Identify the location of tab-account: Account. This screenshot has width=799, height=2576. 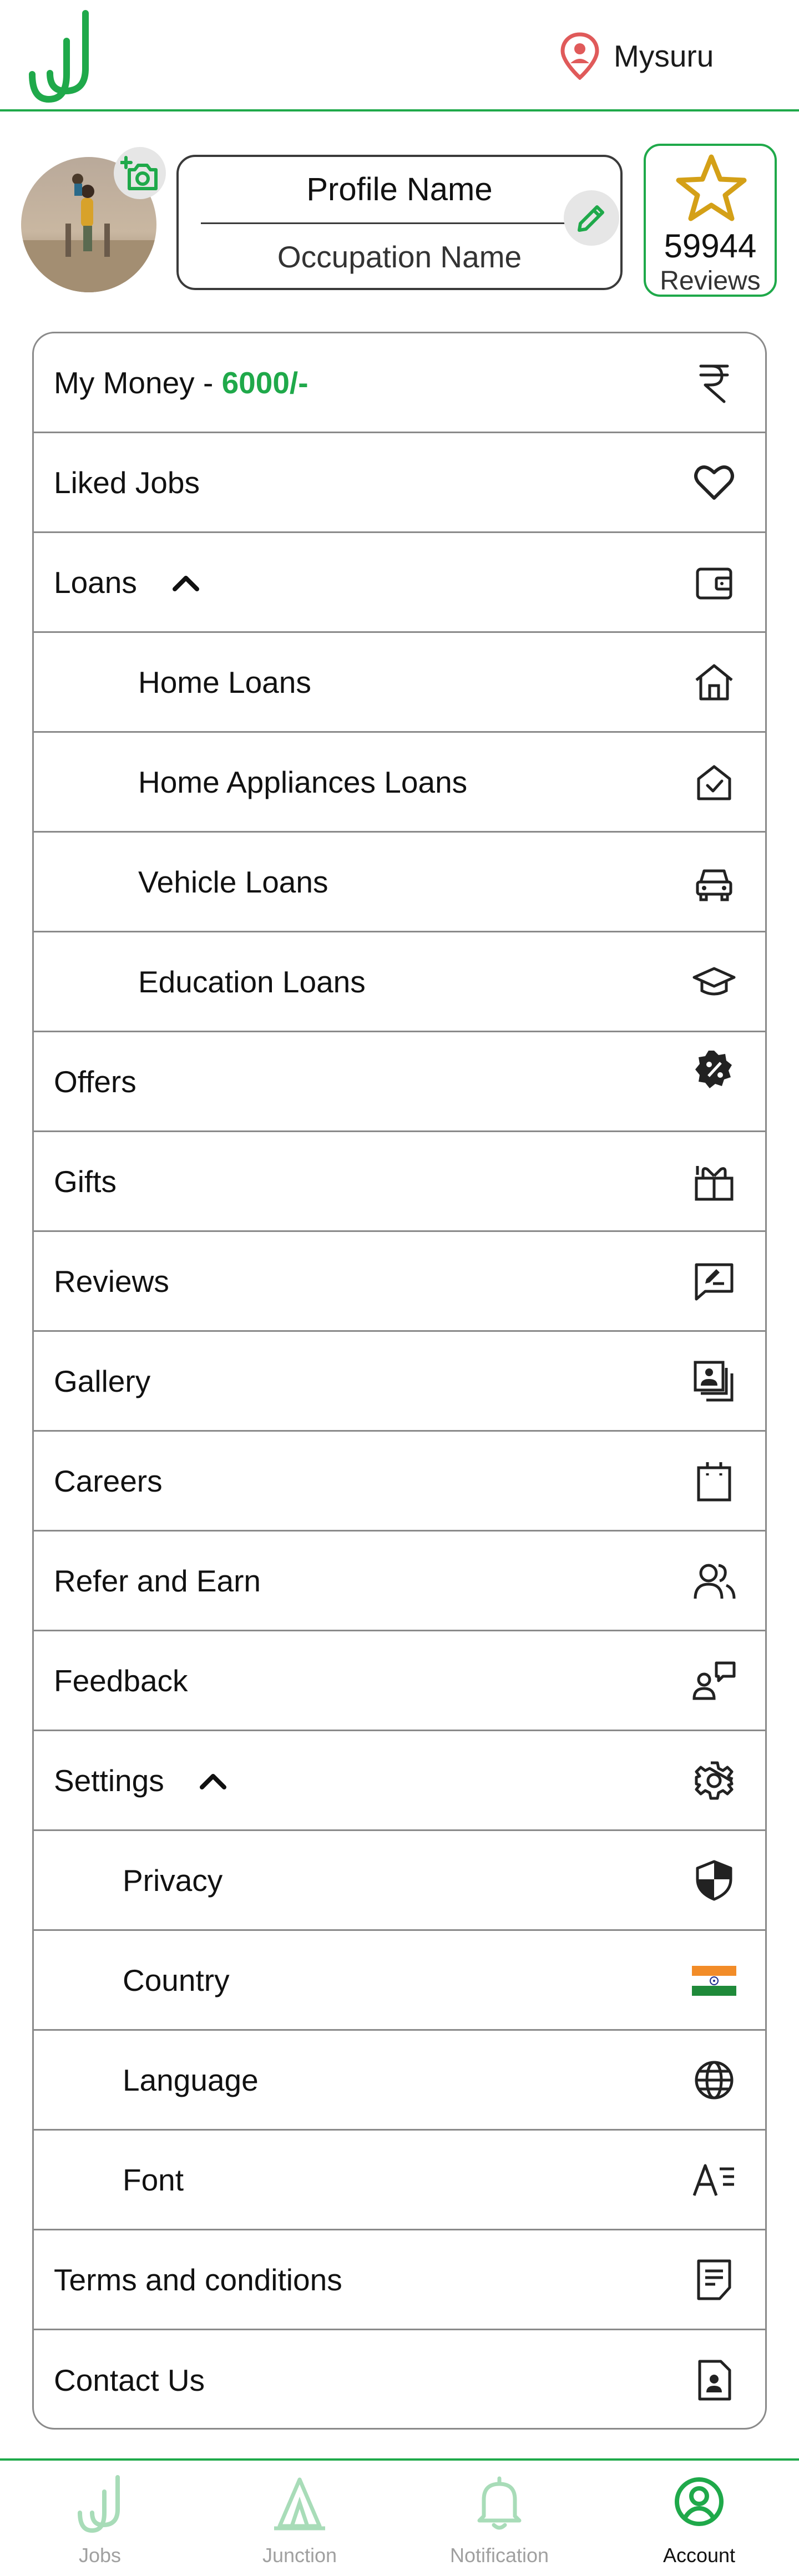
(699, 2518).